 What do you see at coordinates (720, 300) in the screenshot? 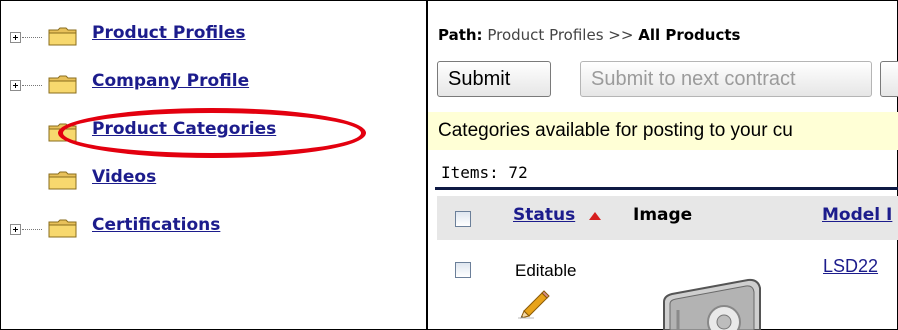
I see `product-thumbnail-image` at bounding box center [720, 300].